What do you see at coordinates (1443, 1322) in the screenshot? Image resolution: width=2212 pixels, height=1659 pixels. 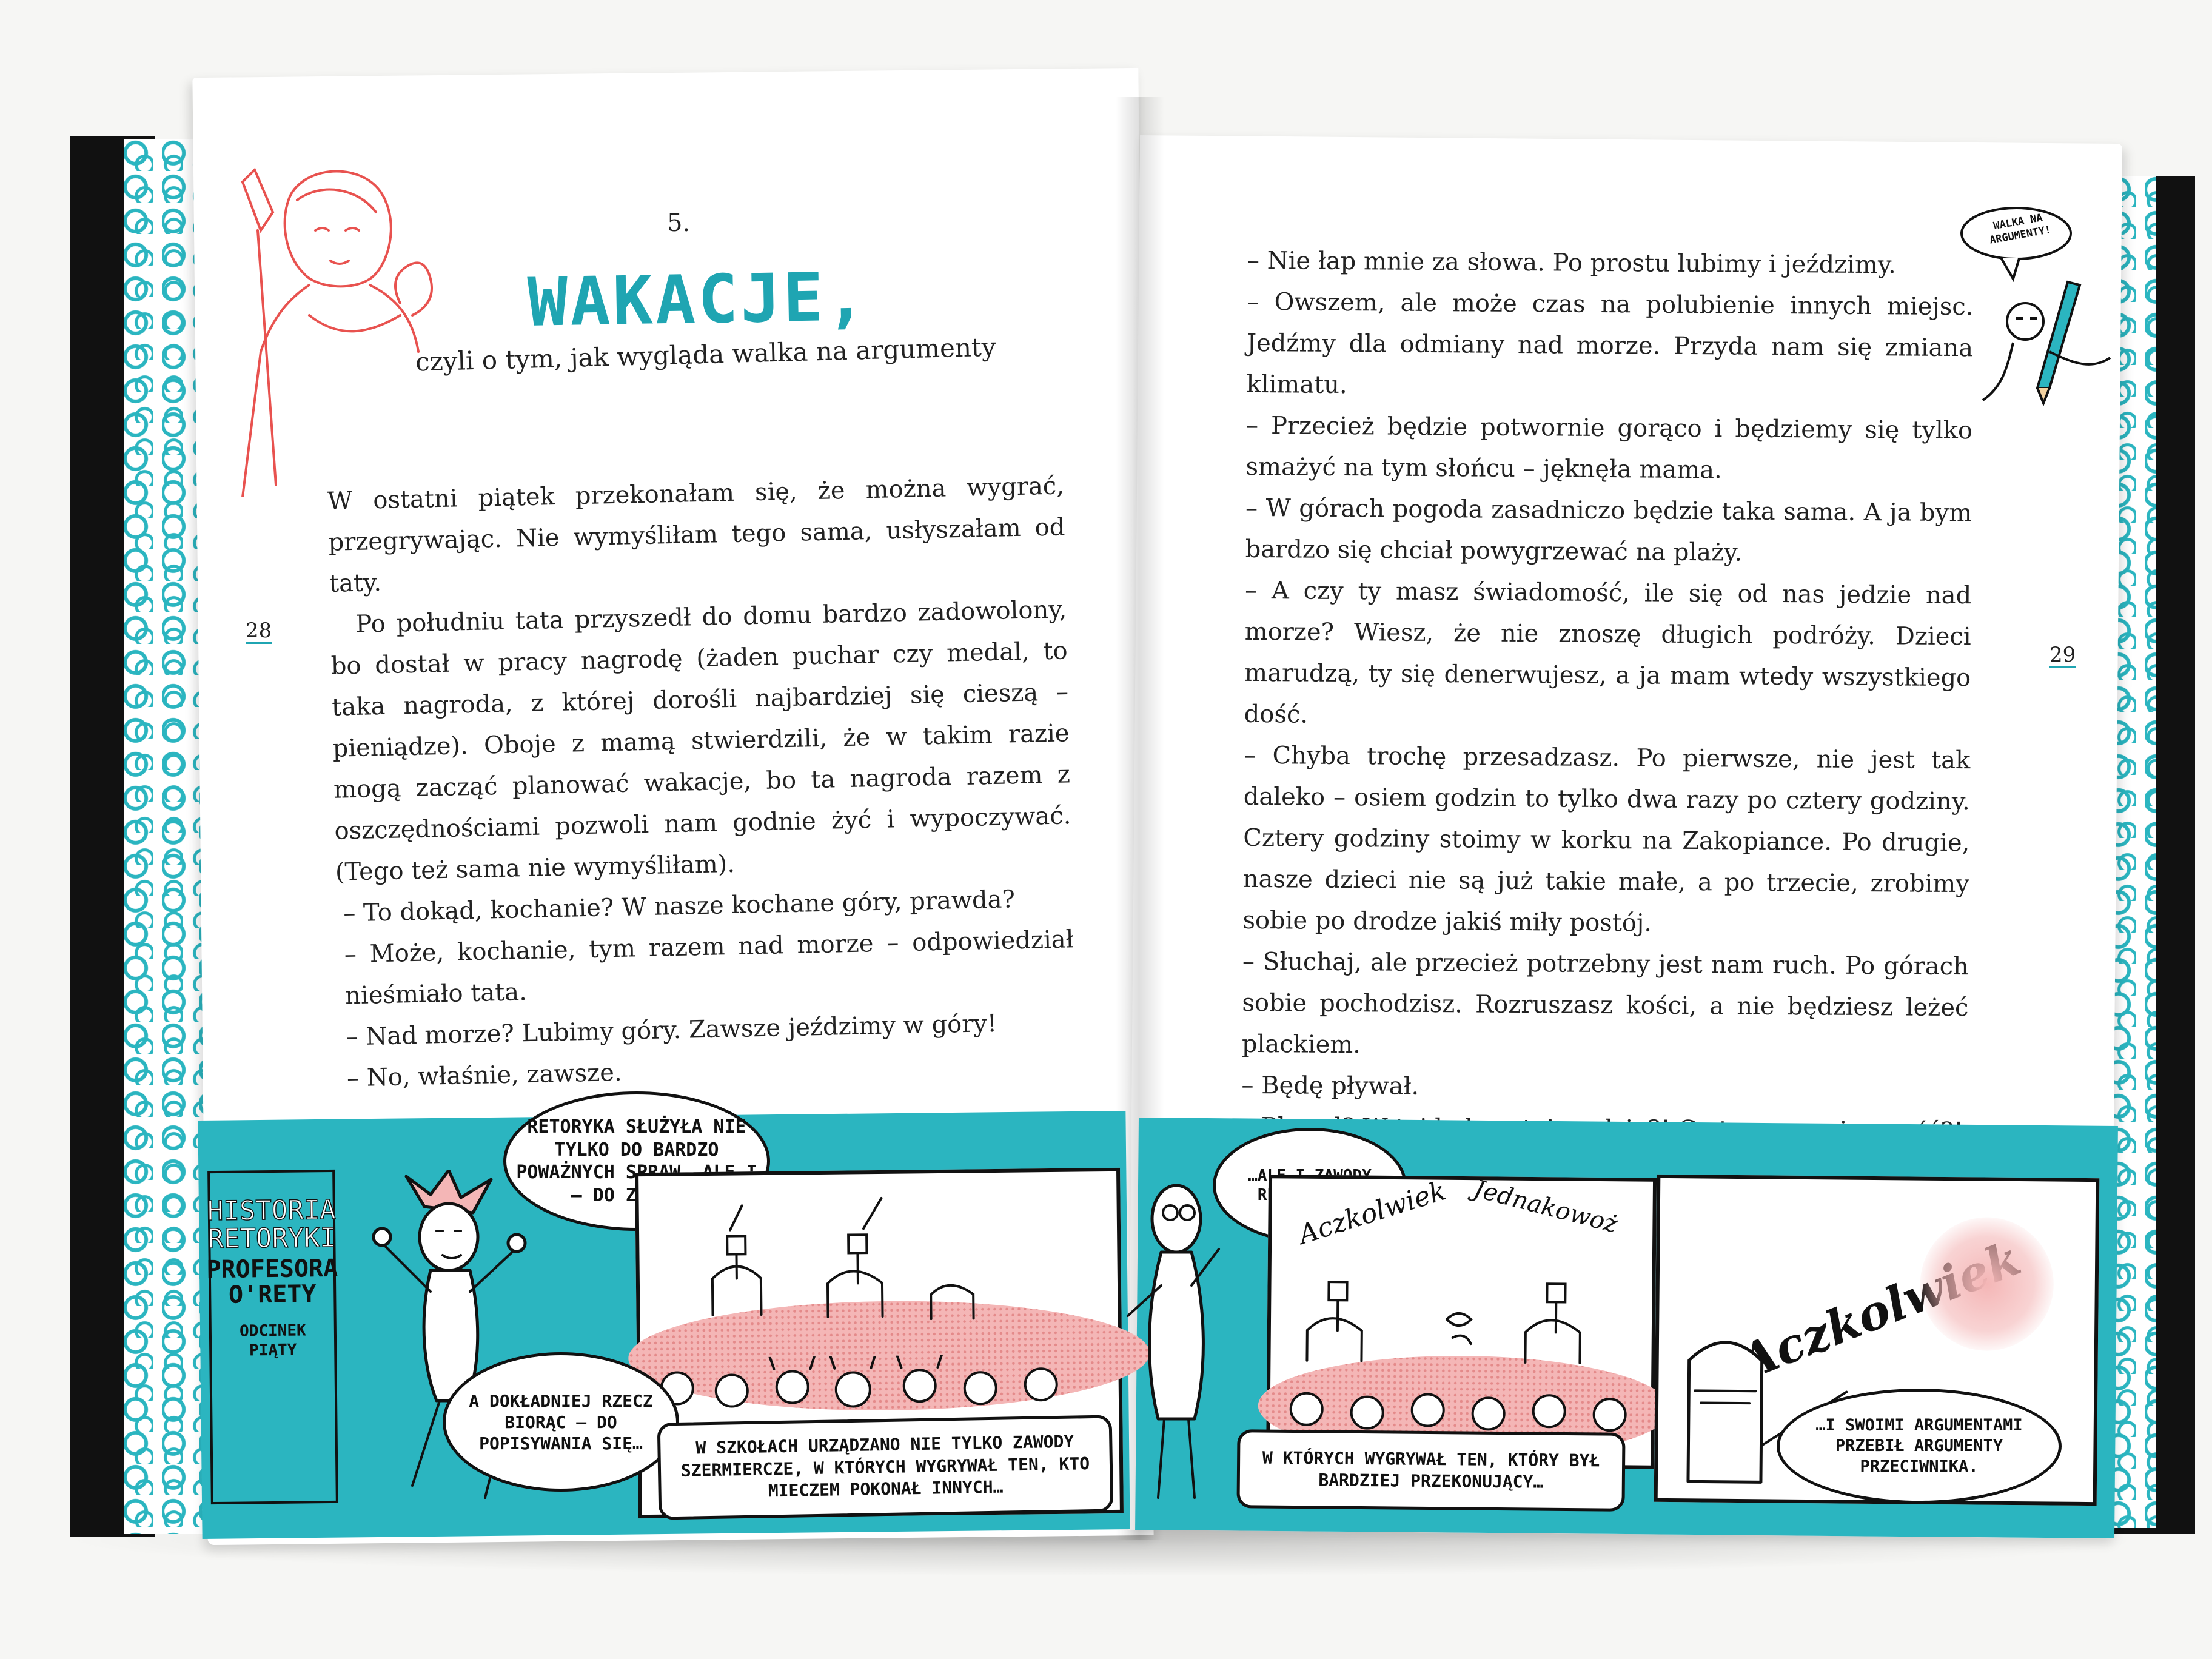 I see `contest-knights` at bounding box center [1443, 1322].